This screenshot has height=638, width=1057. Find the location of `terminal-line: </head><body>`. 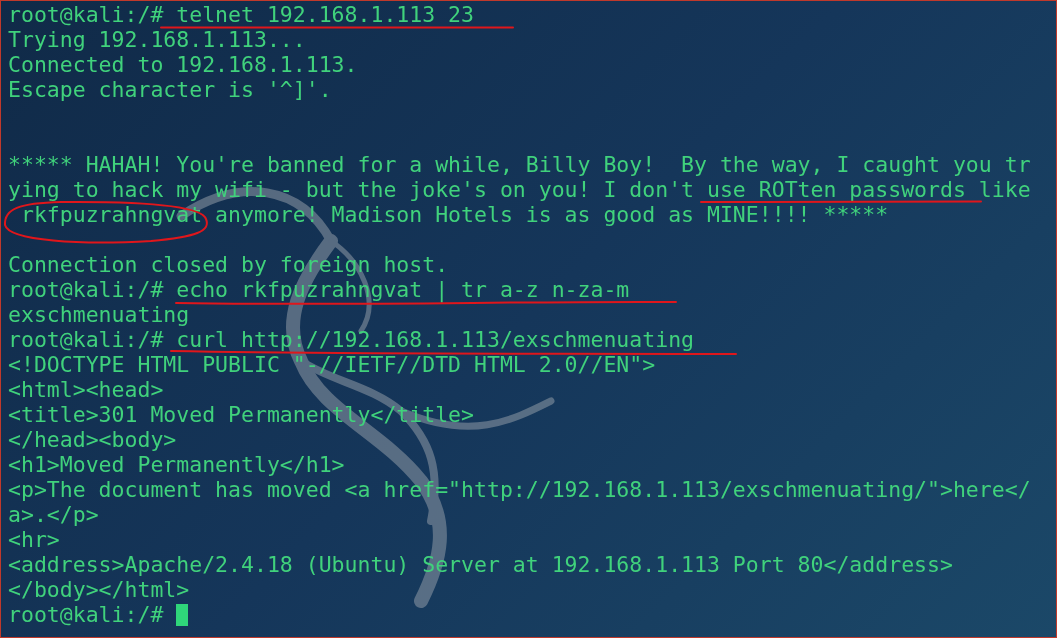

terminal-line: </head><body> is located at coordinates (92, 439).